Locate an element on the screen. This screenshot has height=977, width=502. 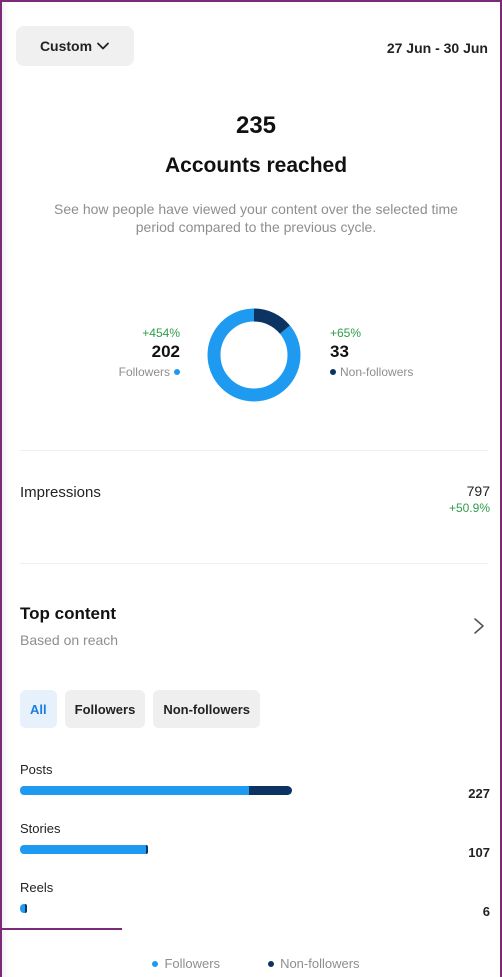
impressions-value: 797 is located at coordinates (478, 491).